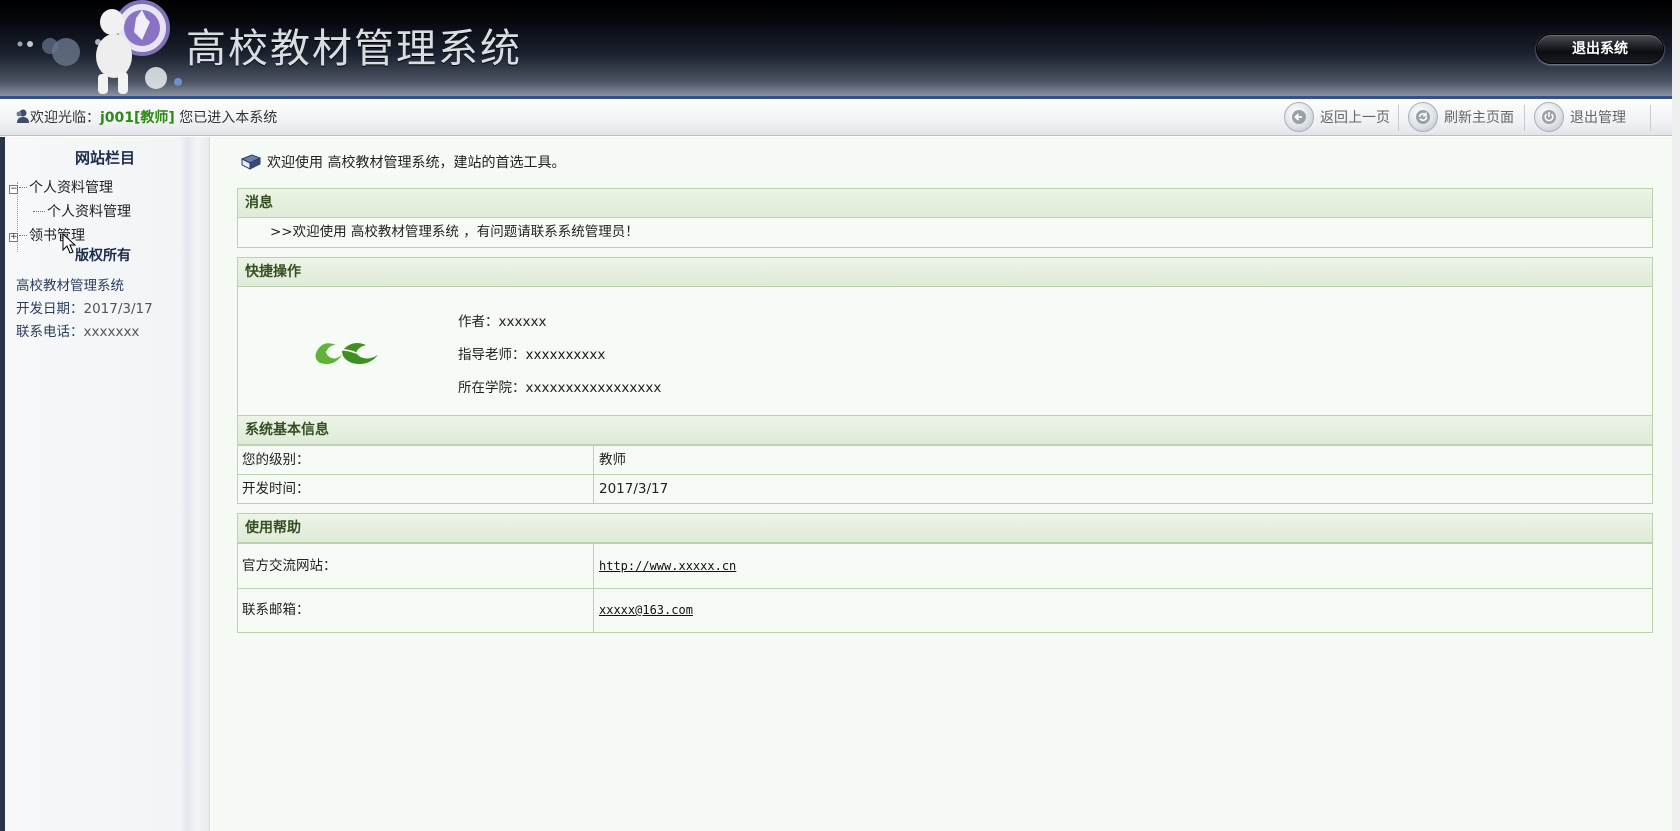 The width and height of the screenshot is (1680, 831). I want to click on back-arrow-icon, so click(1299, 117).